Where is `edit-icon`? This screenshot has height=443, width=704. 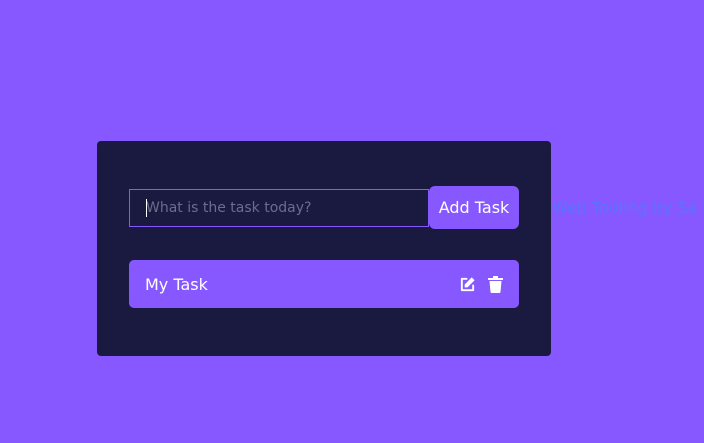
edit-icon is located at coordinates (467, 284).